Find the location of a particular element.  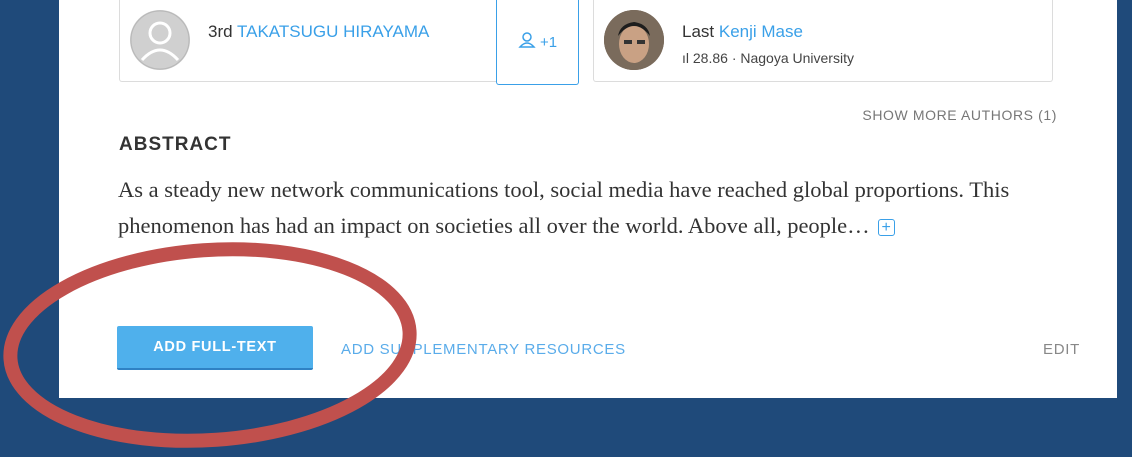

author-name-link: TAKATSUGU HIRAYAMA is located at coordinates (333, 31).